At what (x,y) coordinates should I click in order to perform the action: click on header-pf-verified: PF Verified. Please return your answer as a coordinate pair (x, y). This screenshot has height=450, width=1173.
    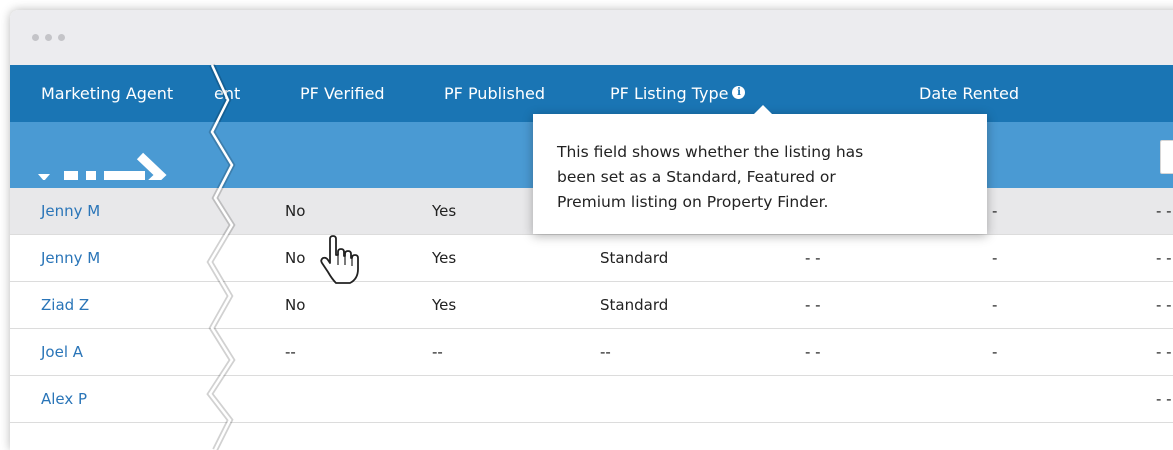
    Looking at the image, I should click on (342, 93).